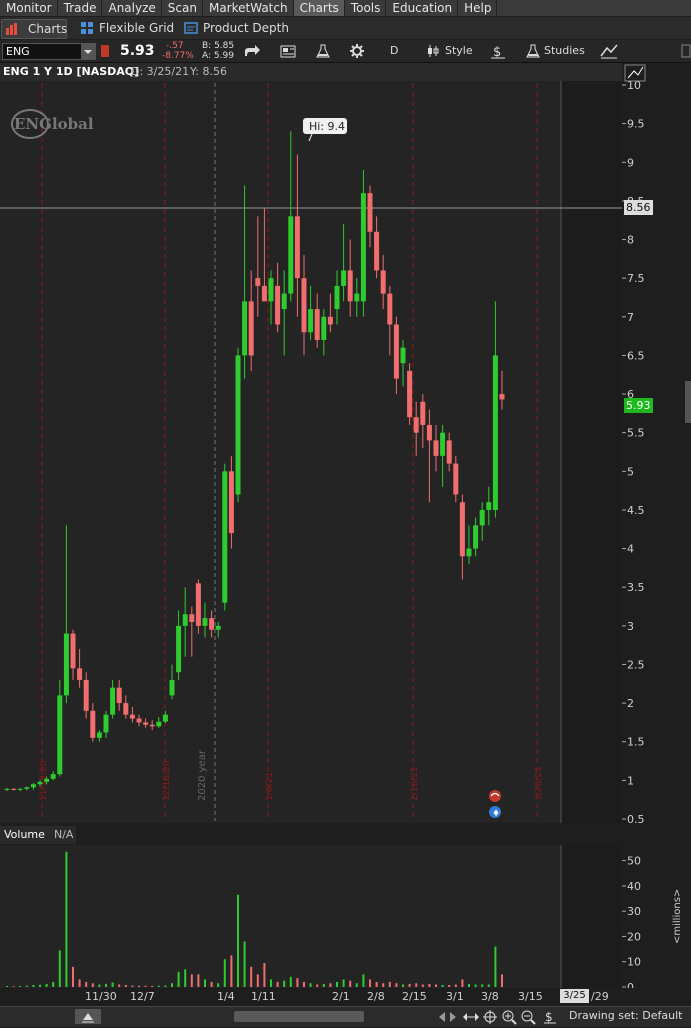  I want to click on nav-charts: Charts, so click(319, 8).